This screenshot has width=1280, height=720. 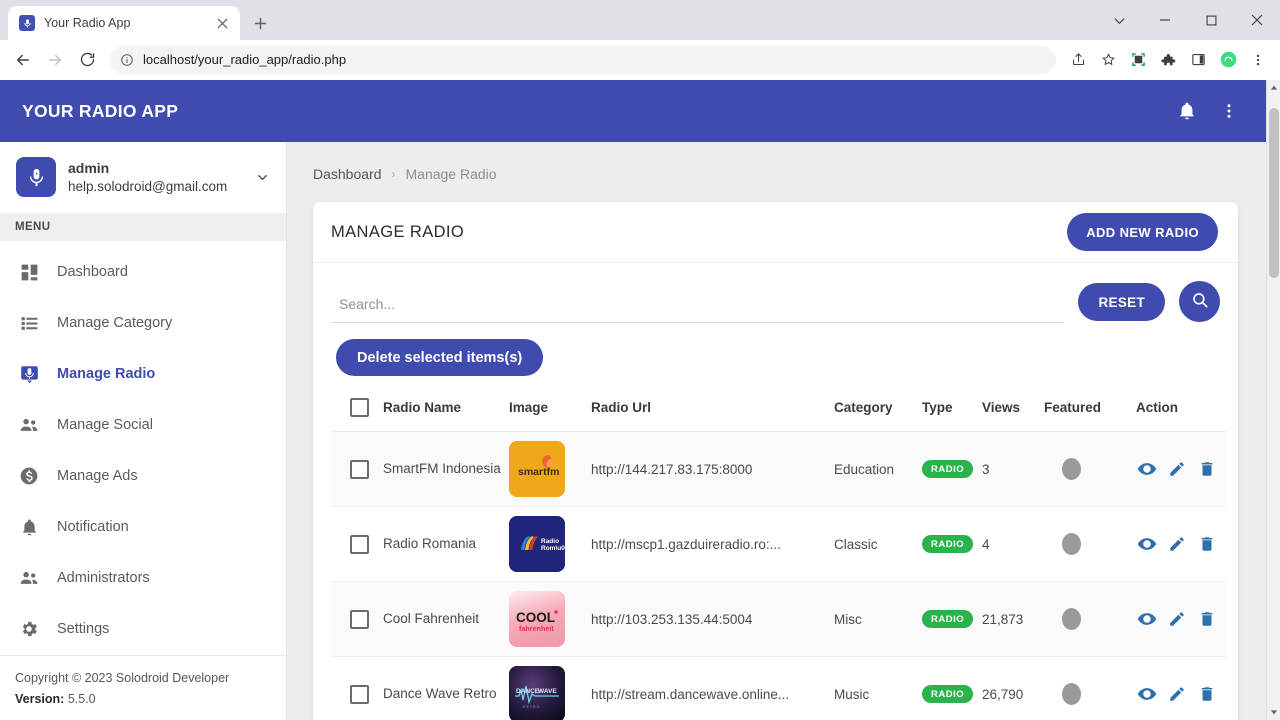 What do you see at coordinates (1108, 60) in the screenshot?
I see `bookmark-star-icon` at bounding box center [1108, 60].